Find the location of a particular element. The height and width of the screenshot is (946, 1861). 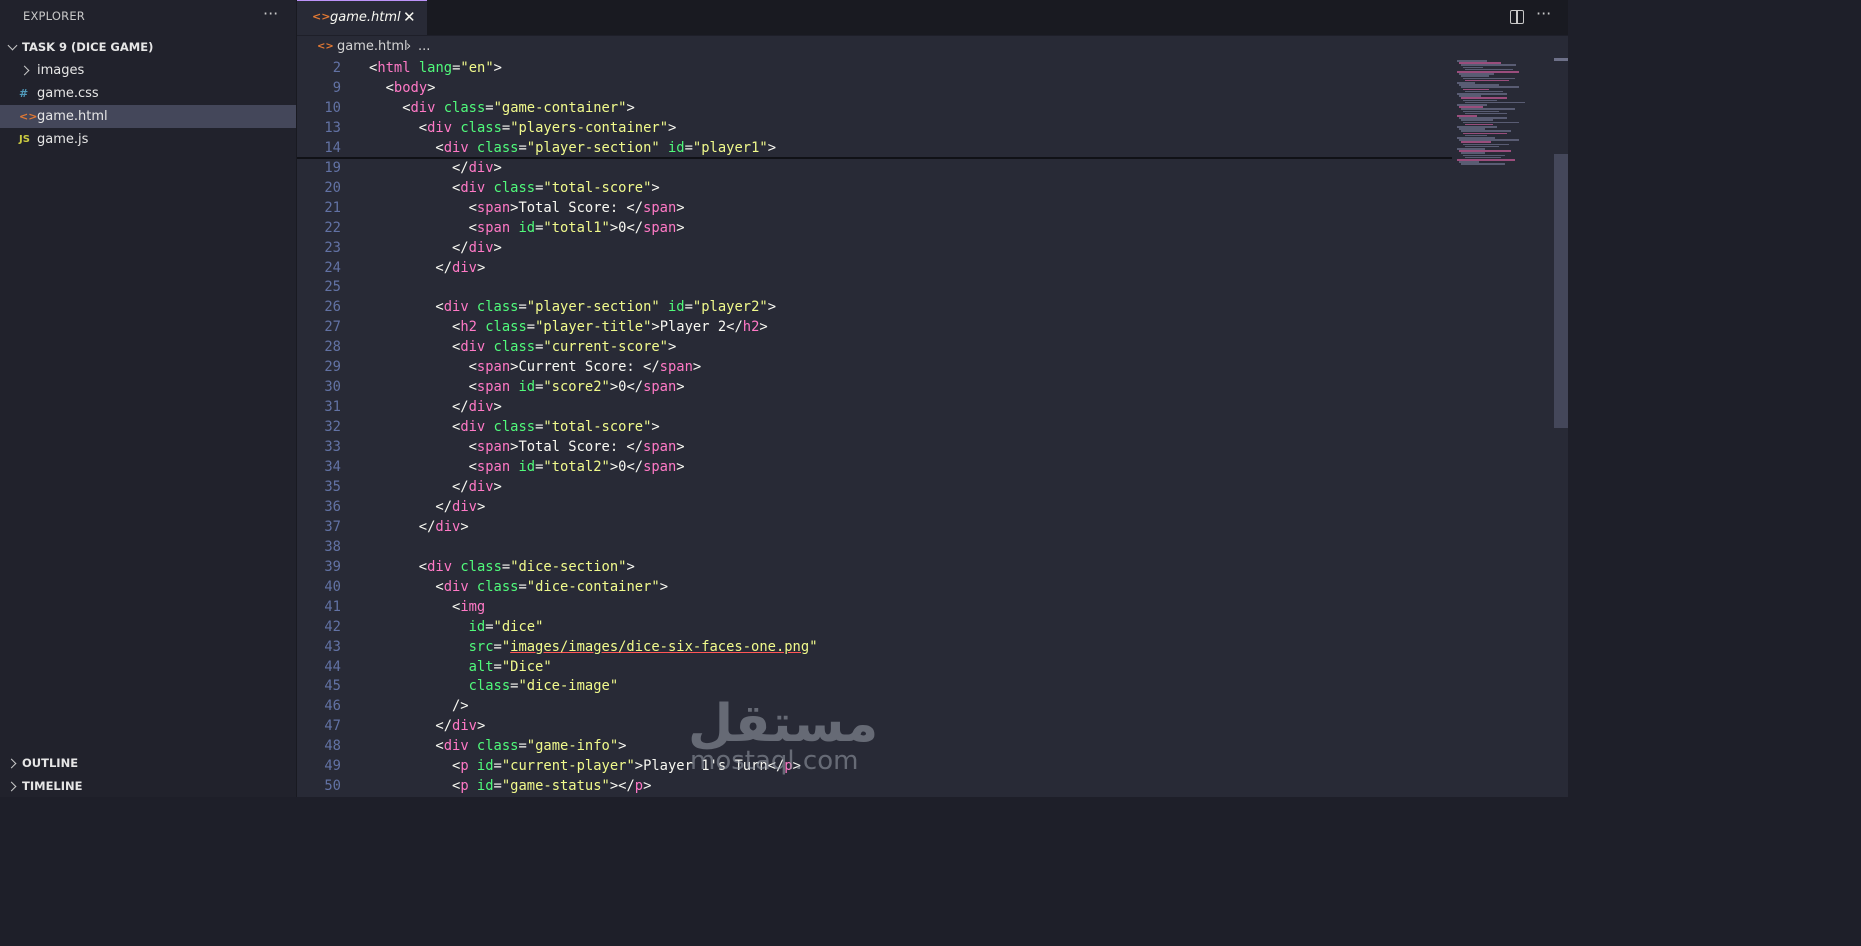

scrollbar-thumb is located at coordinates (1561, 291).